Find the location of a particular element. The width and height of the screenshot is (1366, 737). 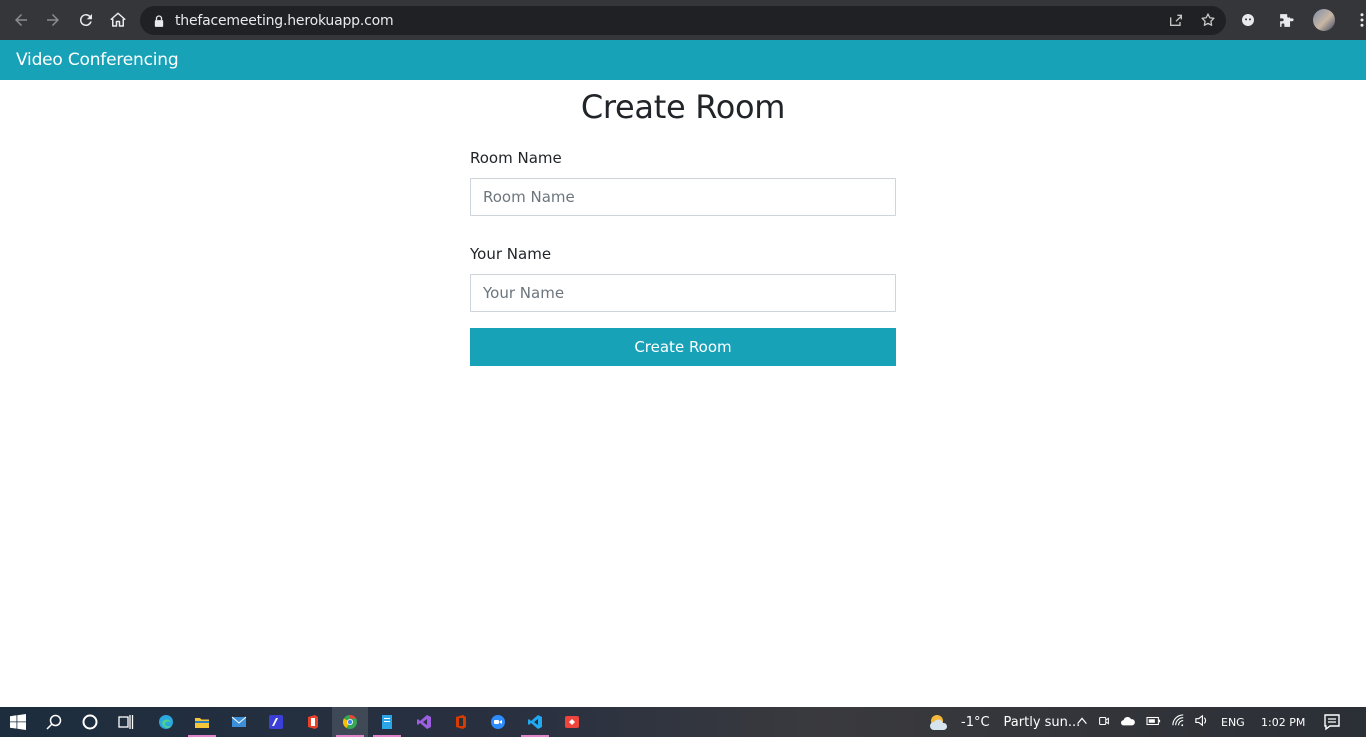

taskbar-app-file-explorer is located at coordinates (202, 722).